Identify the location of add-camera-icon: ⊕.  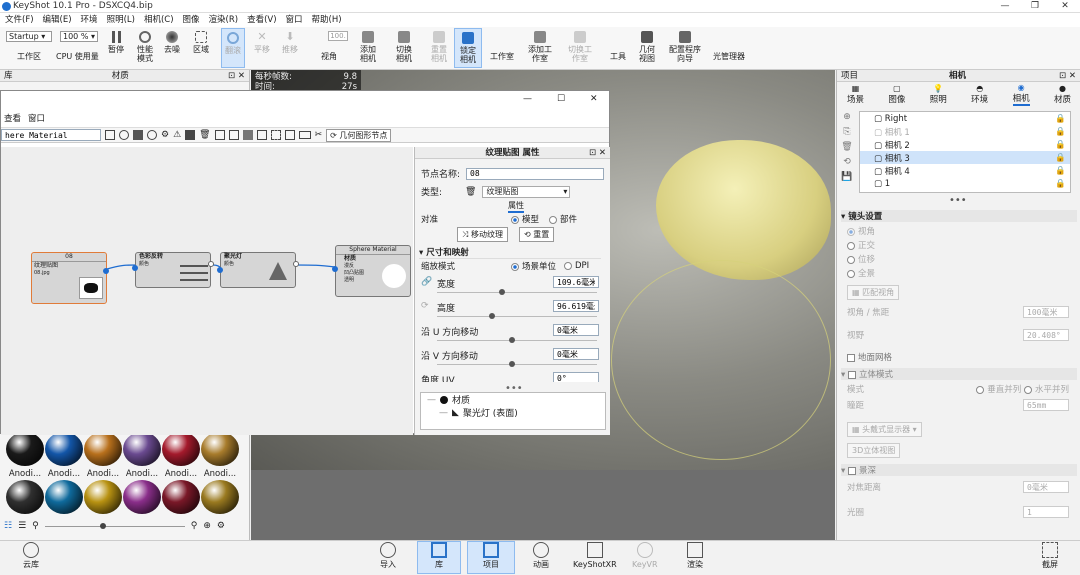
(847, 117).